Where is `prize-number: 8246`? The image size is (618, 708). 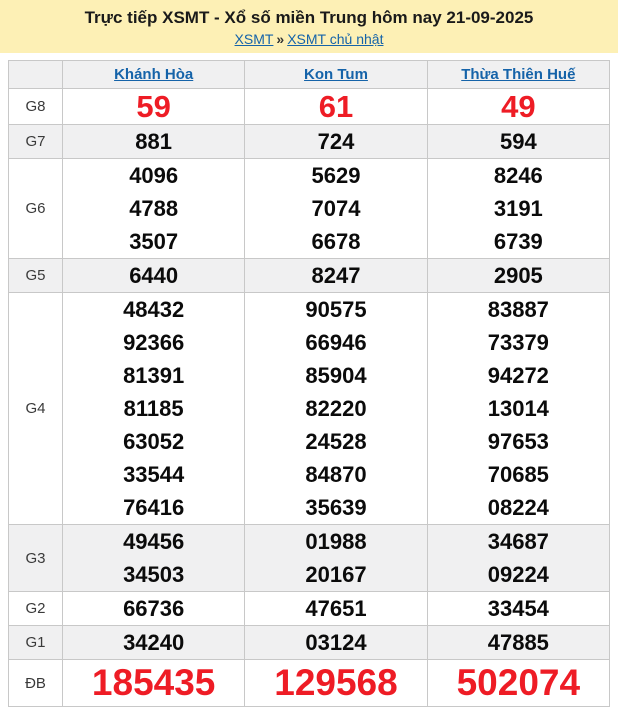
prize-number: 8246 is located at coordinates (518, 175).